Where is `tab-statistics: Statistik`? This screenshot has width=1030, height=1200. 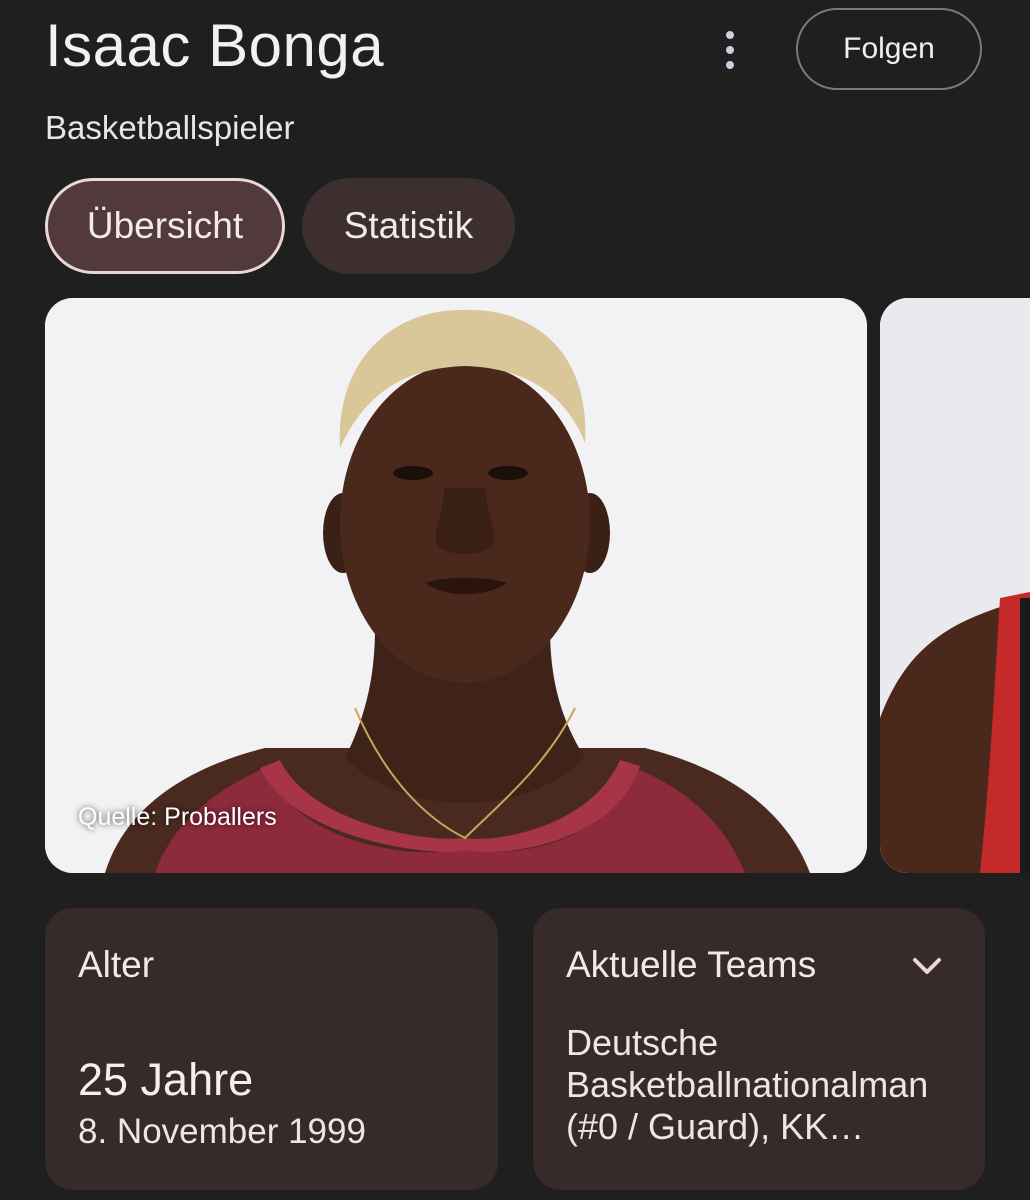
tab-statistics: Statistik is located at coordinates (408, 226).